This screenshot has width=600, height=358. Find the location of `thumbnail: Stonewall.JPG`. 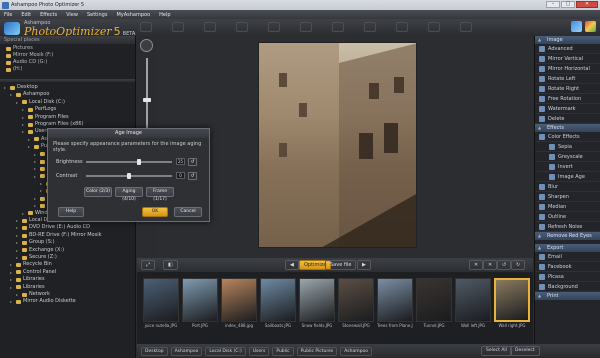

thumbnail: Stonewall.JPG is located at coordinates (356, 304).